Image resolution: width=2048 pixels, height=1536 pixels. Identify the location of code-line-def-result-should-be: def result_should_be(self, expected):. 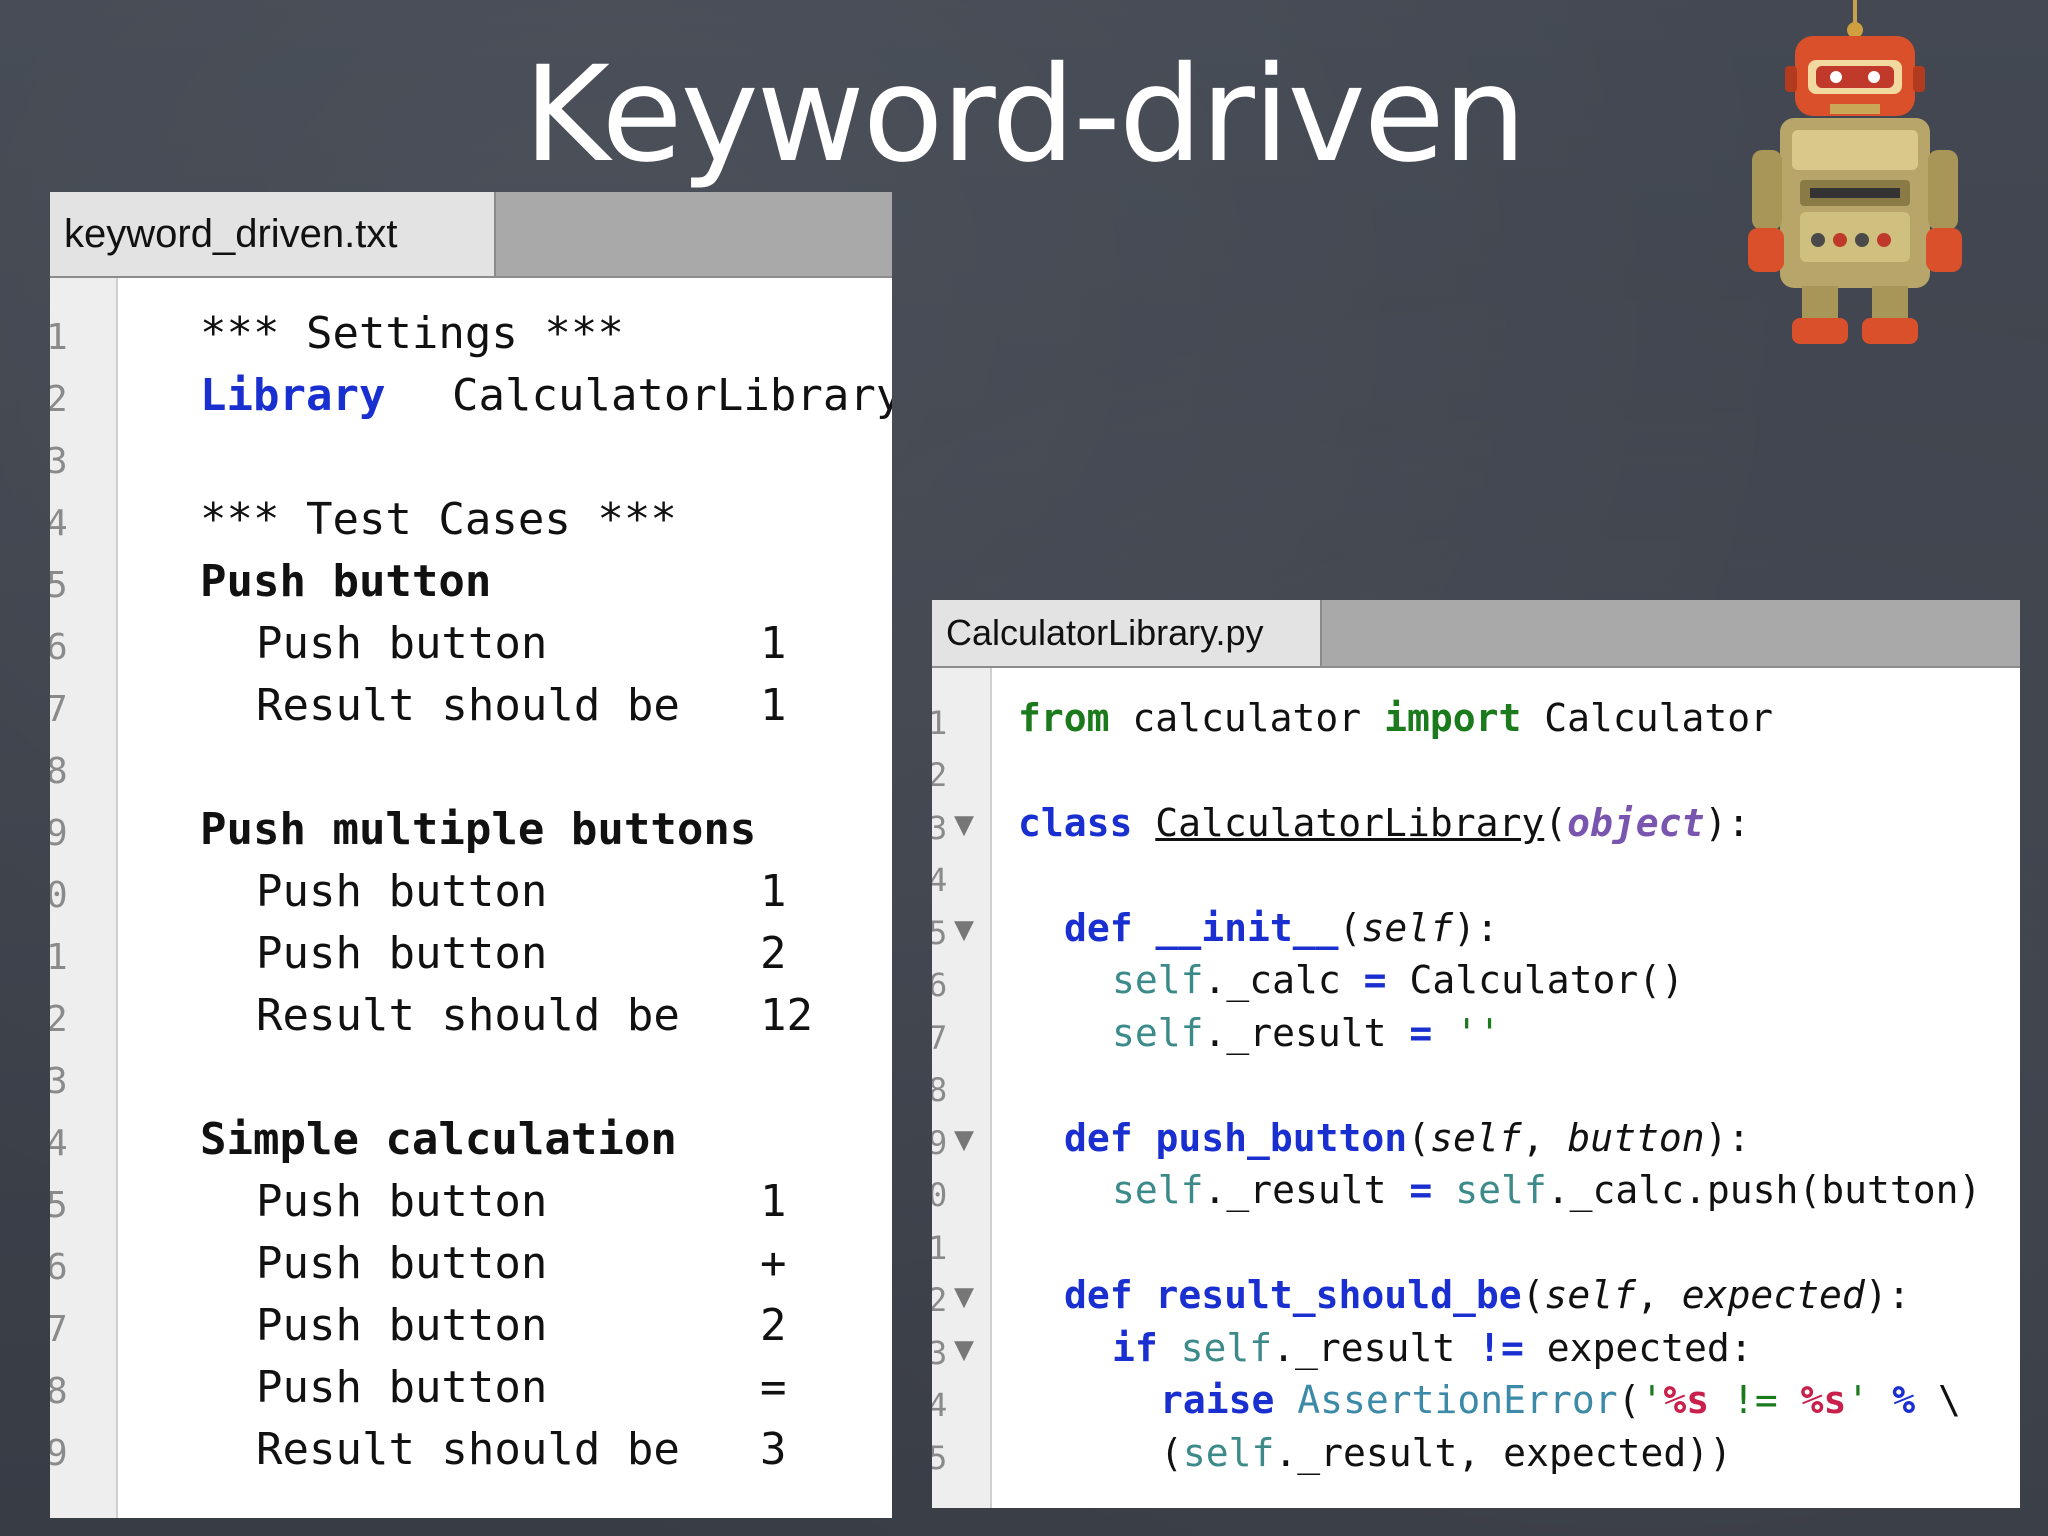
(1487, 1295).